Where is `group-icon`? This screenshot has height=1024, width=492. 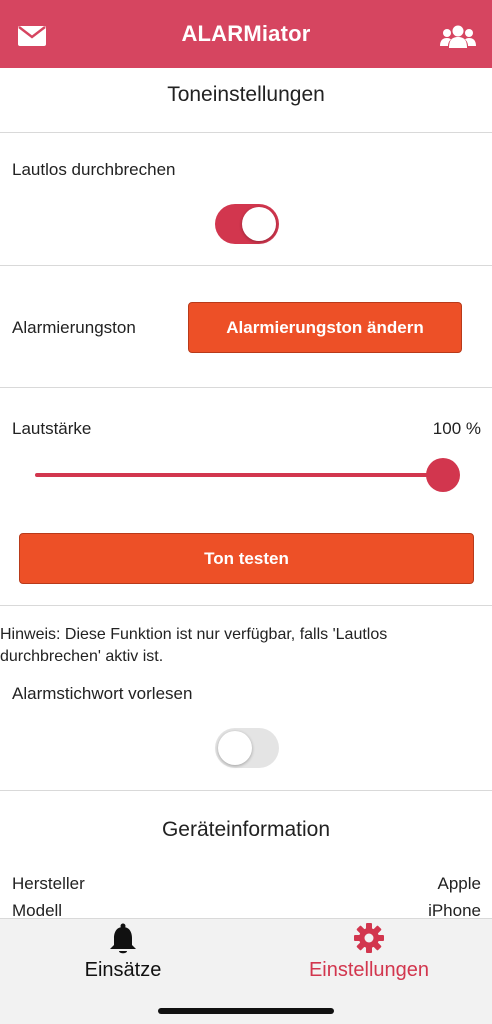 group-icon is located at coordinates (458, 37).